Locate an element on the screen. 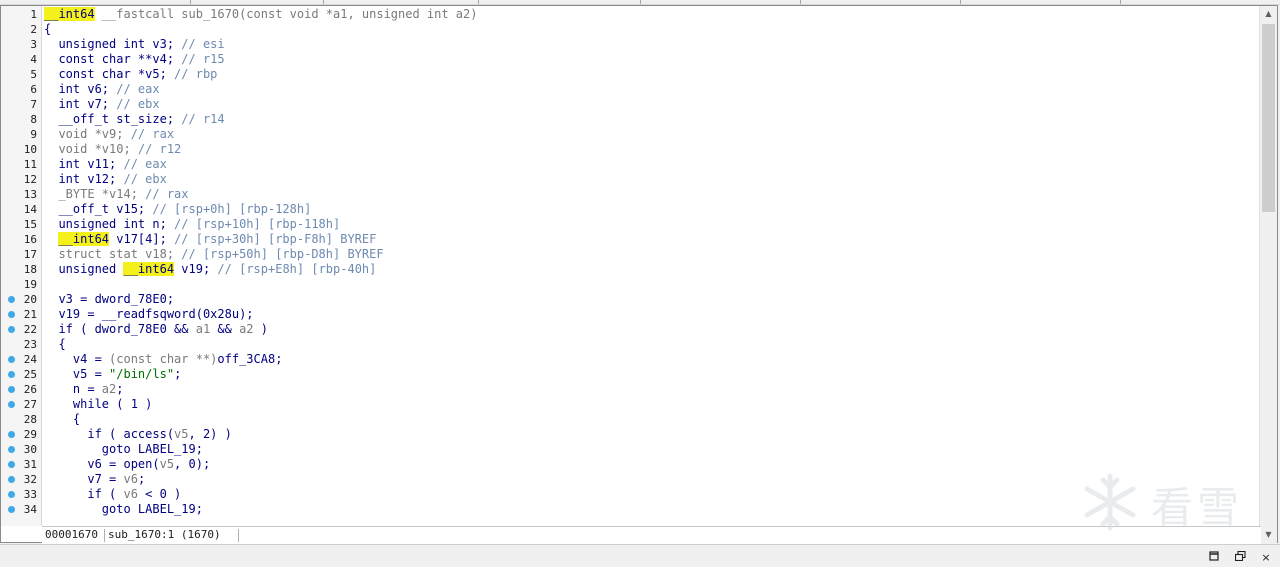  code-text: if ( dword_78E0 && a1 && a2 ) is located at coordinates (156, 329).